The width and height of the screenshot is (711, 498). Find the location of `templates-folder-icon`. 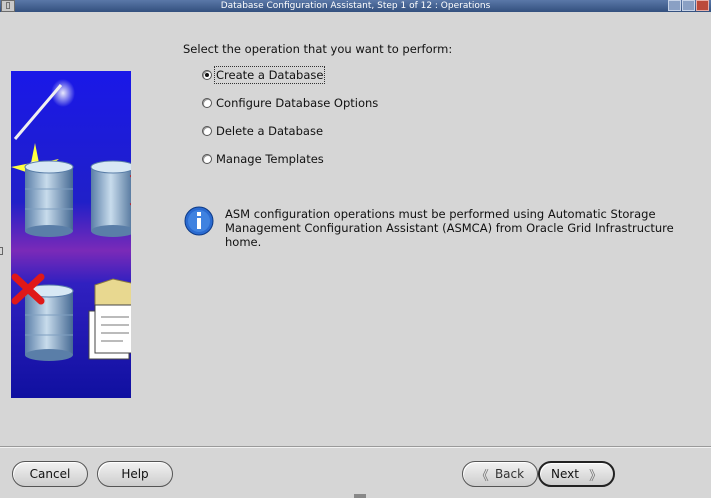

templates-folder-icon is located at coordinates (109, 319).